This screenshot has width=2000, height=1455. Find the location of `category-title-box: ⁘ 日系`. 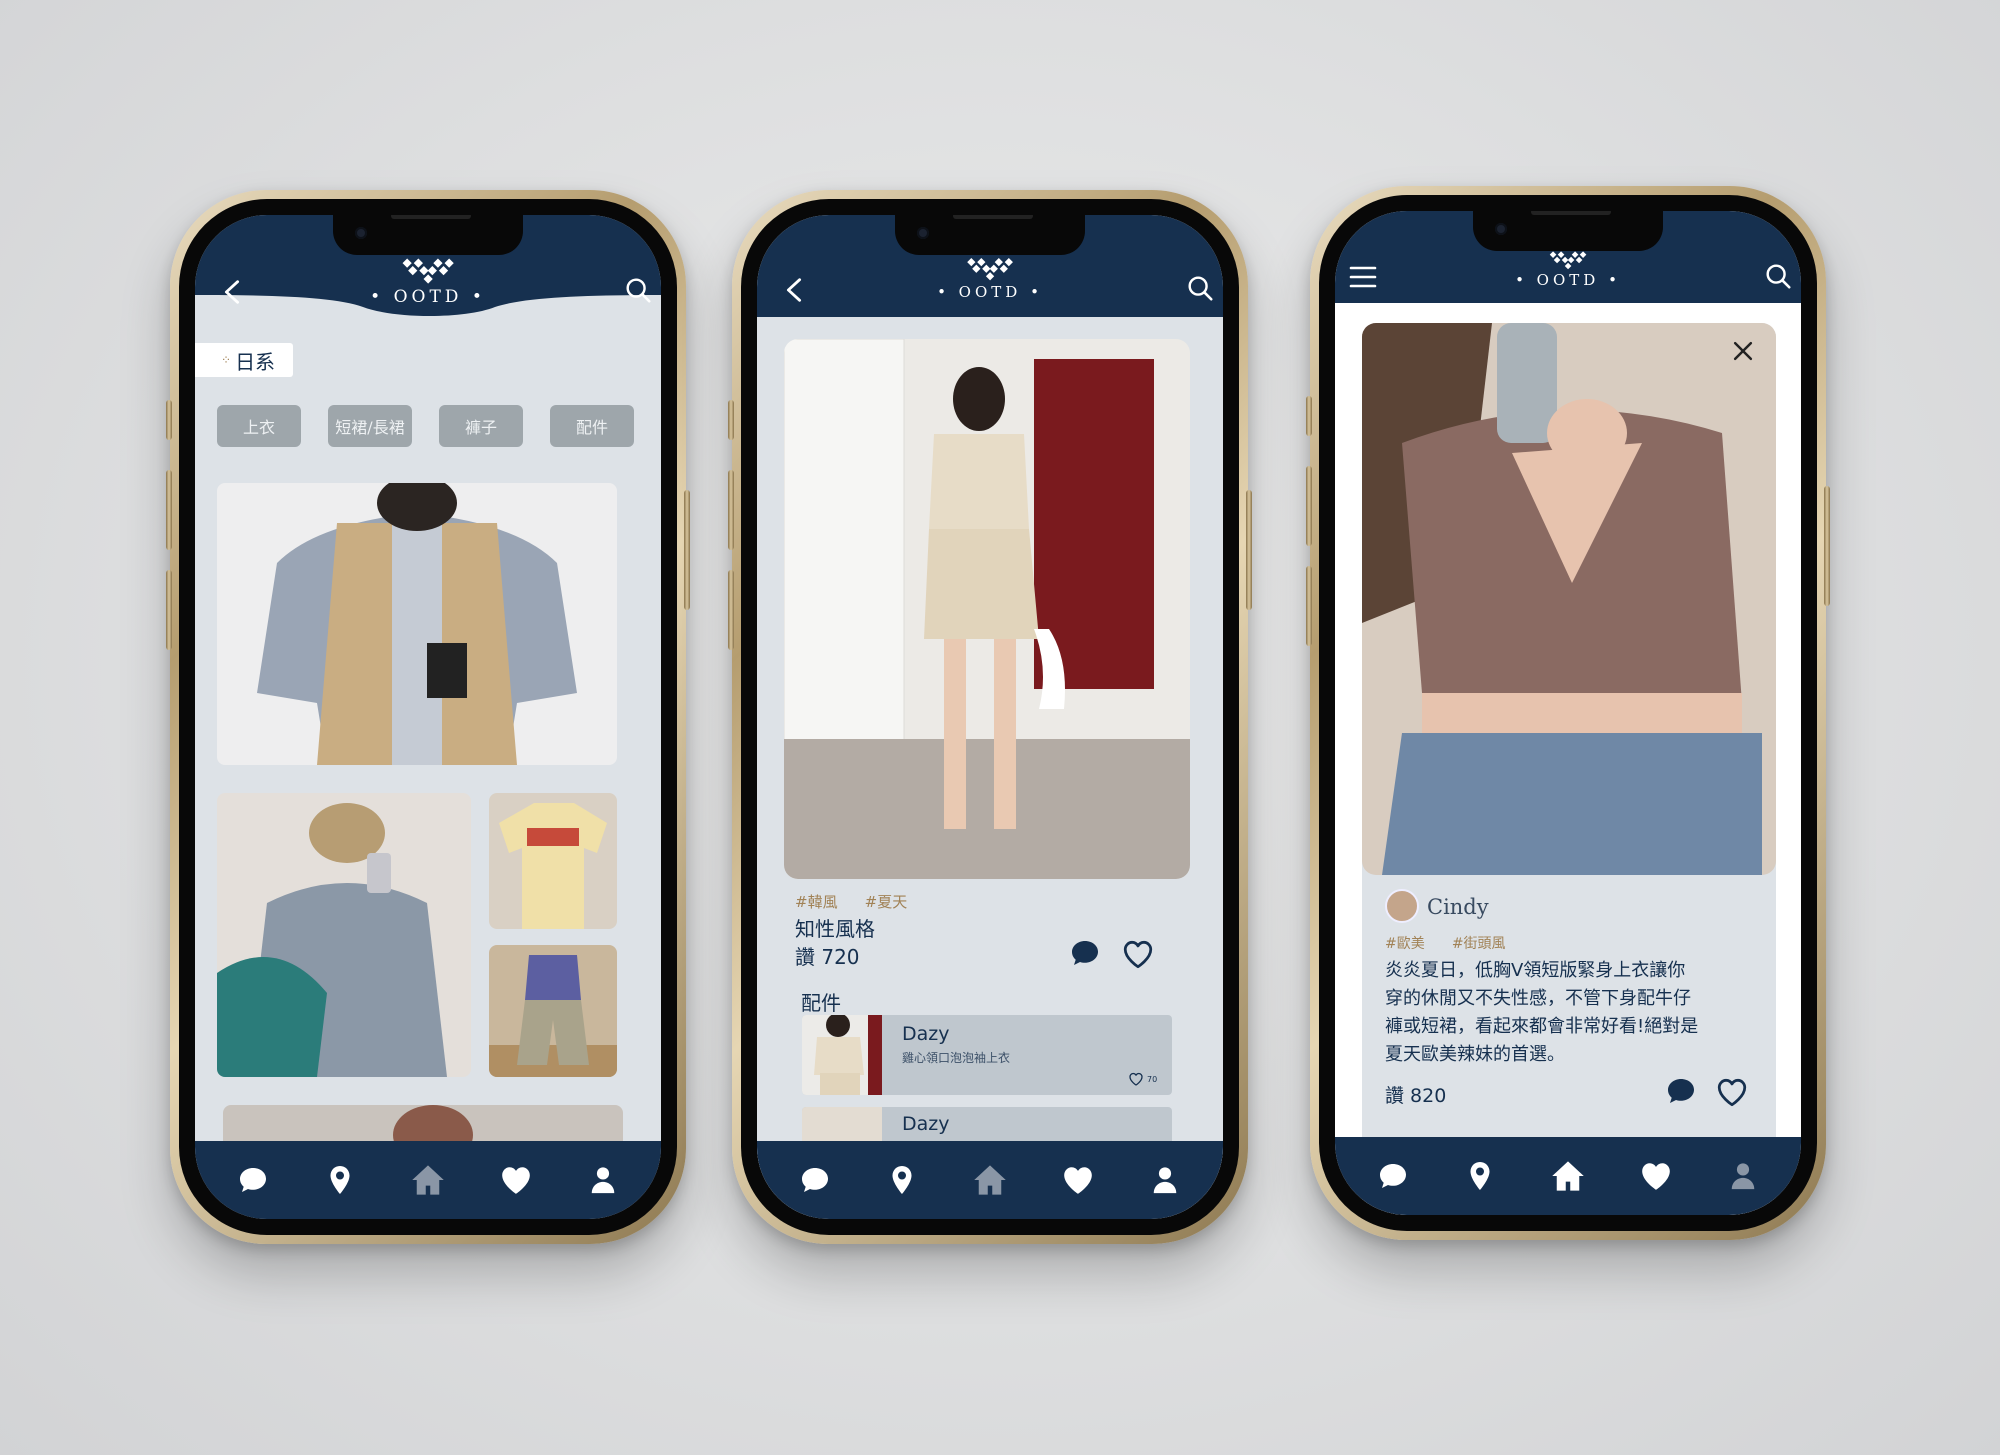

category-title-box: ⁘ 日系 is located at coordinates (244, 360).